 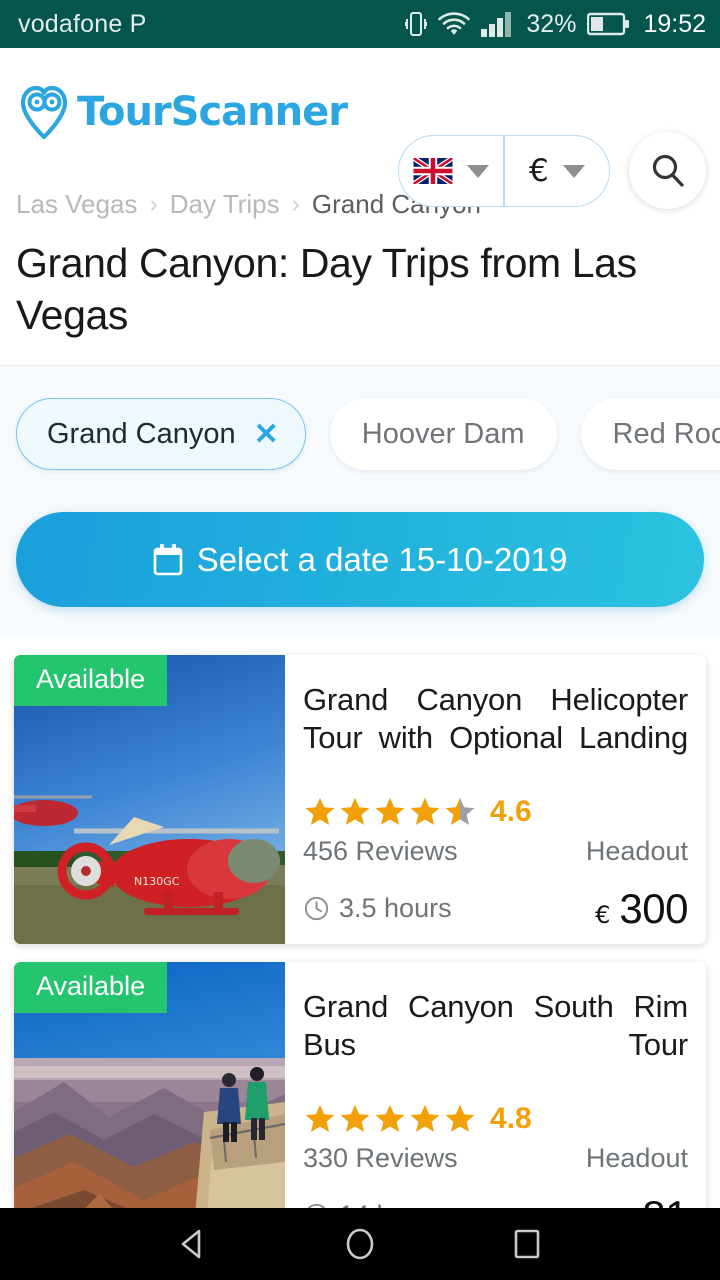 What do you see at coordinates (573, 171) in the screenshot?
I see `currency-chevron-down-icon` at bounding box center [573, 171].